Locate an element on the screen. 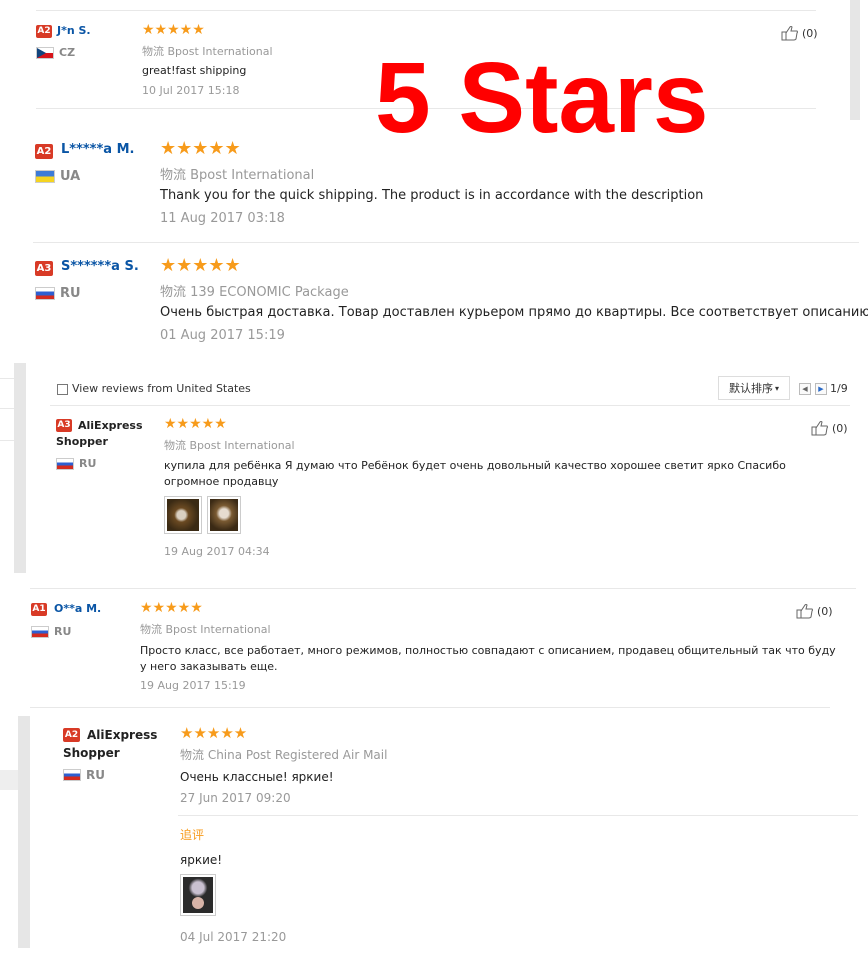 The height and width of the screenshot is (957, 868). review-comment: Очень классные! яркие! is located at coordinates (257, 777).